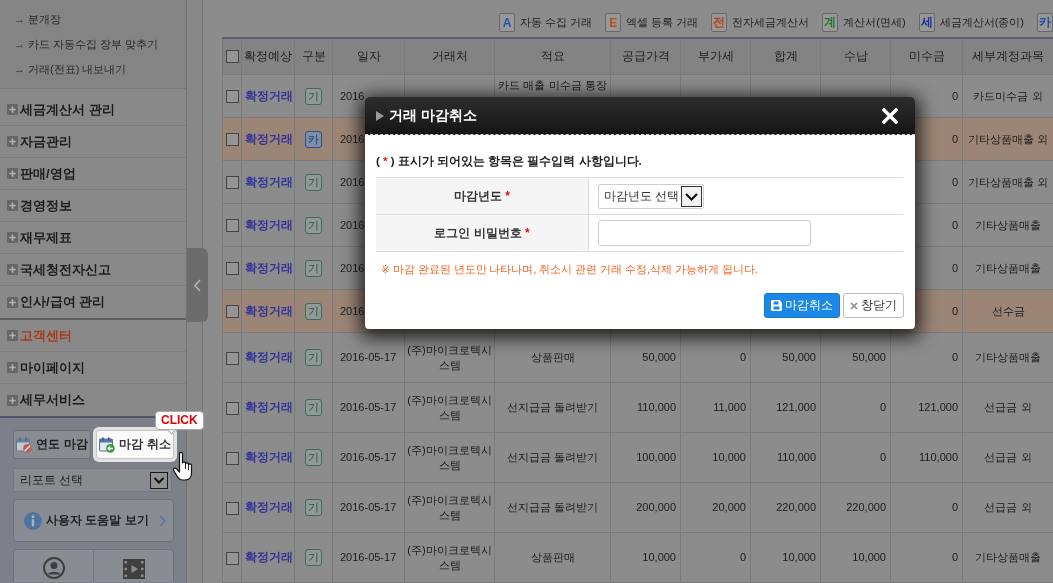 The width and height of the screenshot is (1053, 583). Describe the element at coordinates (507, 23) in the screenshot. I see `source-badge: A` at that location.